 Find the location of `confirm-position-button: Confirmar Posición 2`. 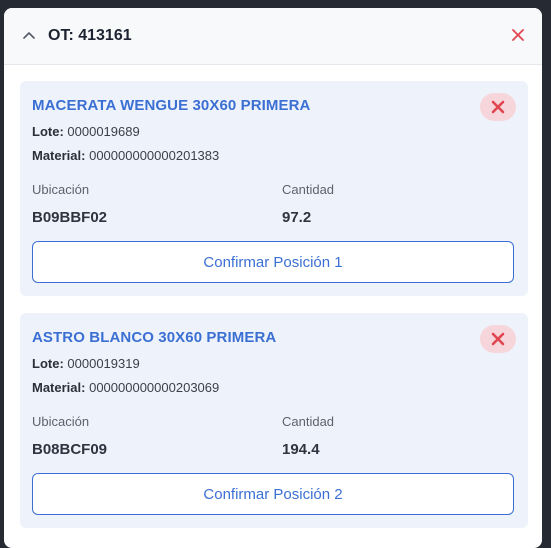

confirm-position-button: Confirmar Posición 2 is located at coordinates (273, 494).